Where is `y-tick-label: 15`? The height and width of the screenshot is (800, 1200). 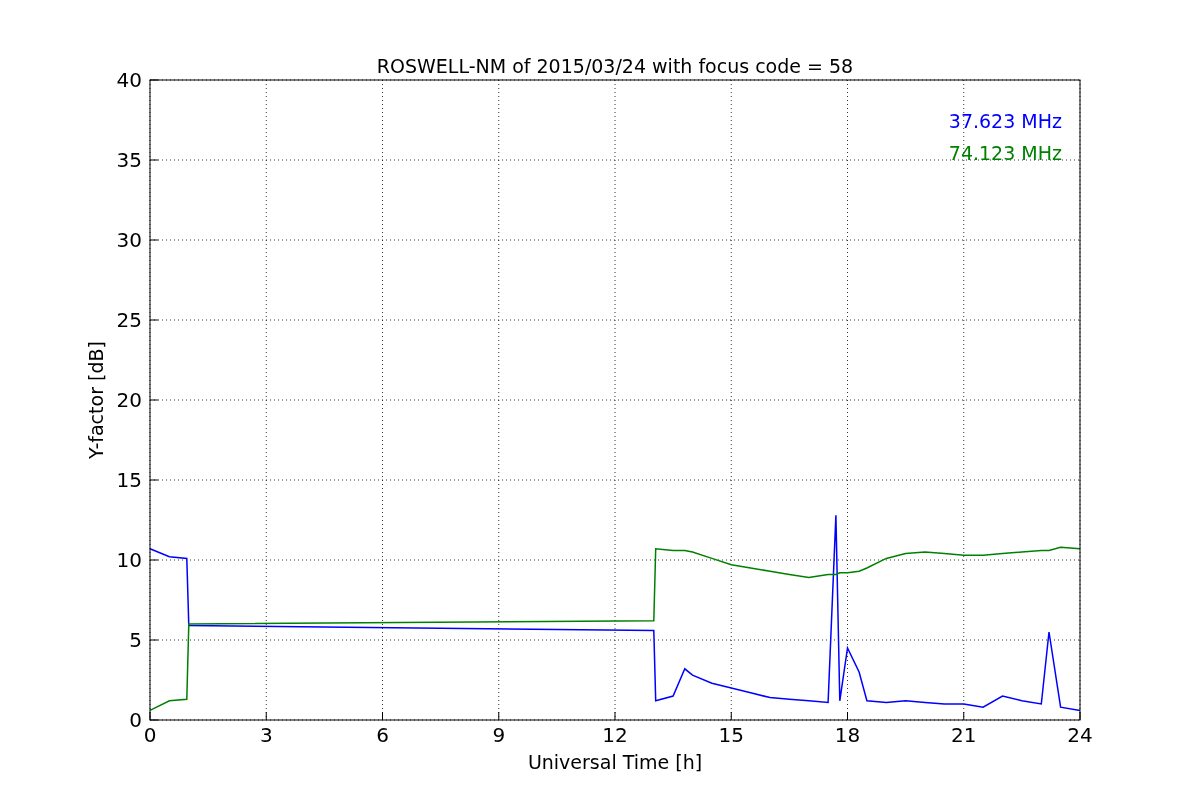 y-tick-label: 15 is located at coordinates (129, 480).